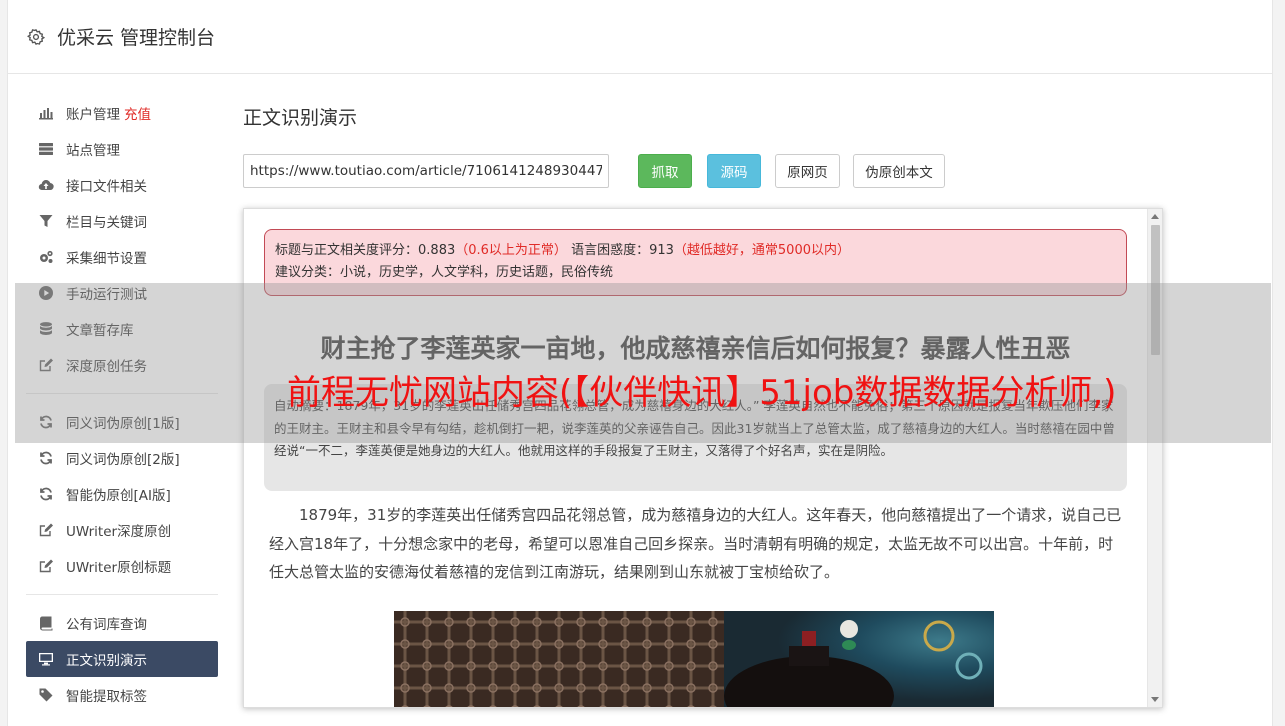  I want to click on sidebar-item-group1-5: 手动运行测试, so click(122, 293).